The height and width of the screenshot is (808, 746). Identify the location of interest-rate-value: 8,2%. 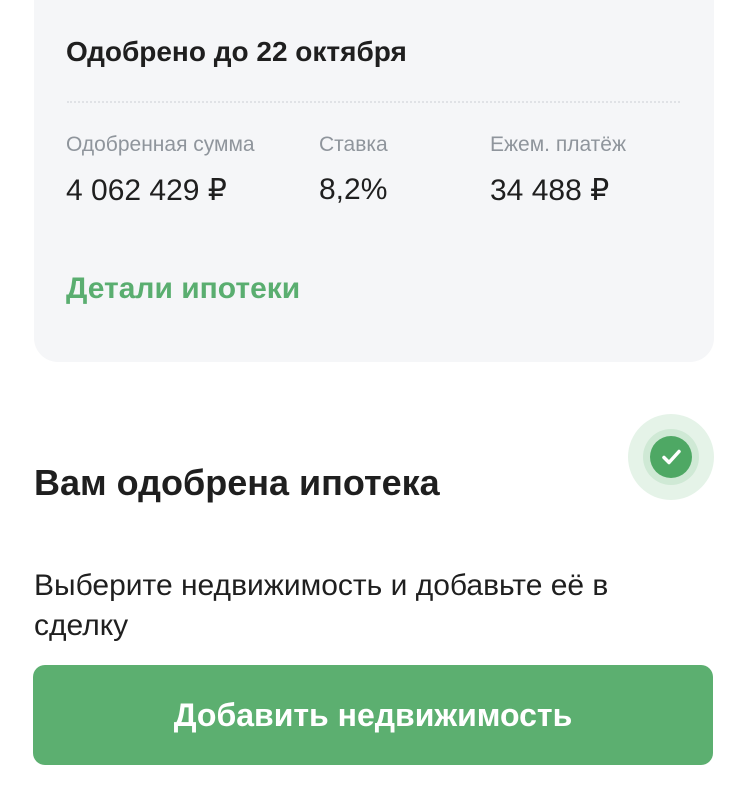
(353, 189).